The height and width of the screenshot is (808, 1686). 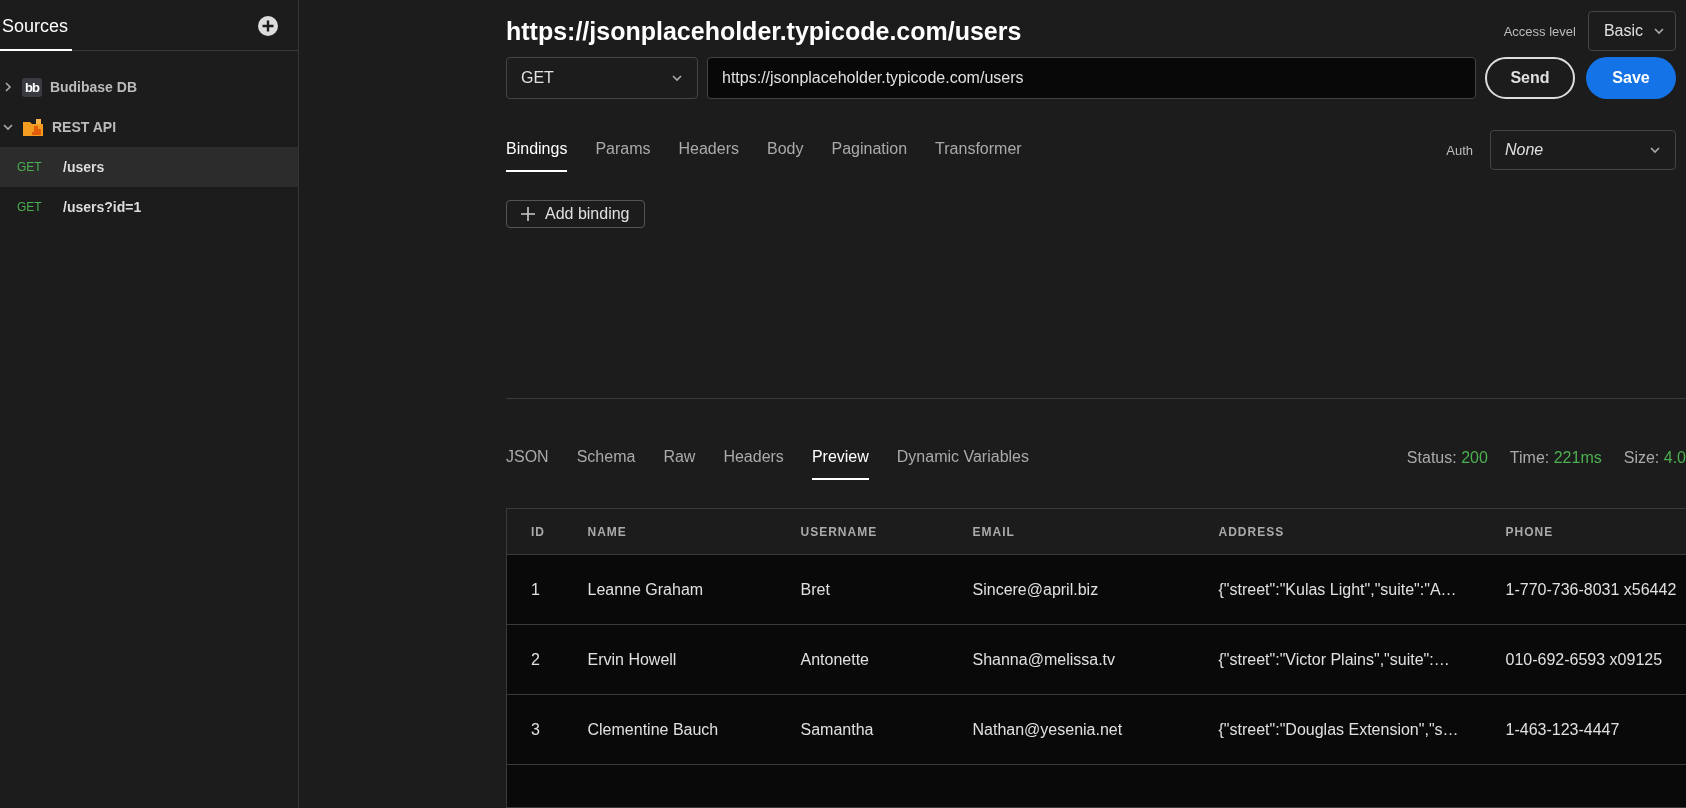 What do you see at coordinates (149, 87) in the screenshot?
I see `source-item: bb Budibase DB` at bounding box center [149, 87].